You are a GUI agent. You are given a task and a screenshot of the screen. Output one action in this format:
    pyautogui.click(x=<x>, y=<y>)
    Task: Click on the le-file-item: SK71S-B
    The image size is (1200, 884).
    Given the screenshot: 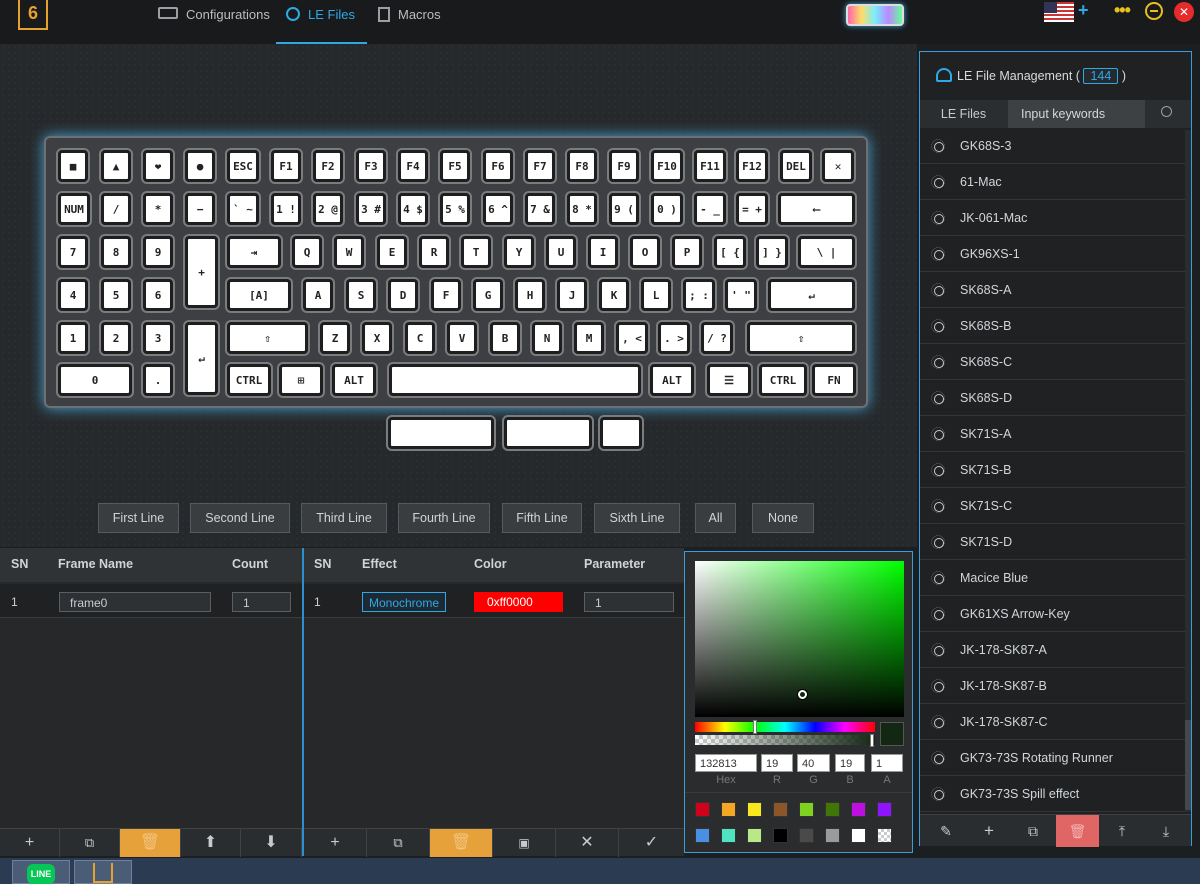 What is the action you would take?
    pyautogui.click(x=1052, y=470)
    